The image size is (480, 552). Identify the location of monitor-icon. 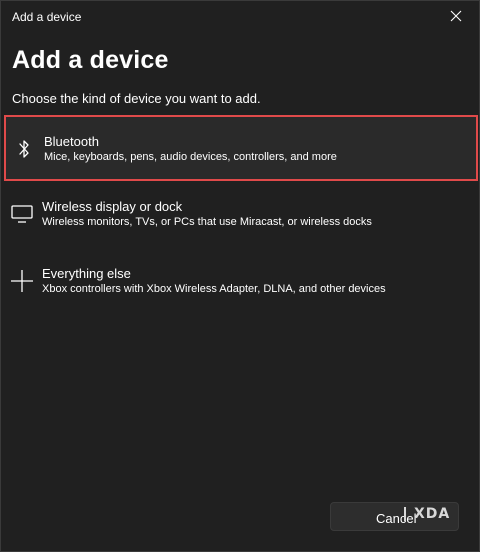
(22, 214).